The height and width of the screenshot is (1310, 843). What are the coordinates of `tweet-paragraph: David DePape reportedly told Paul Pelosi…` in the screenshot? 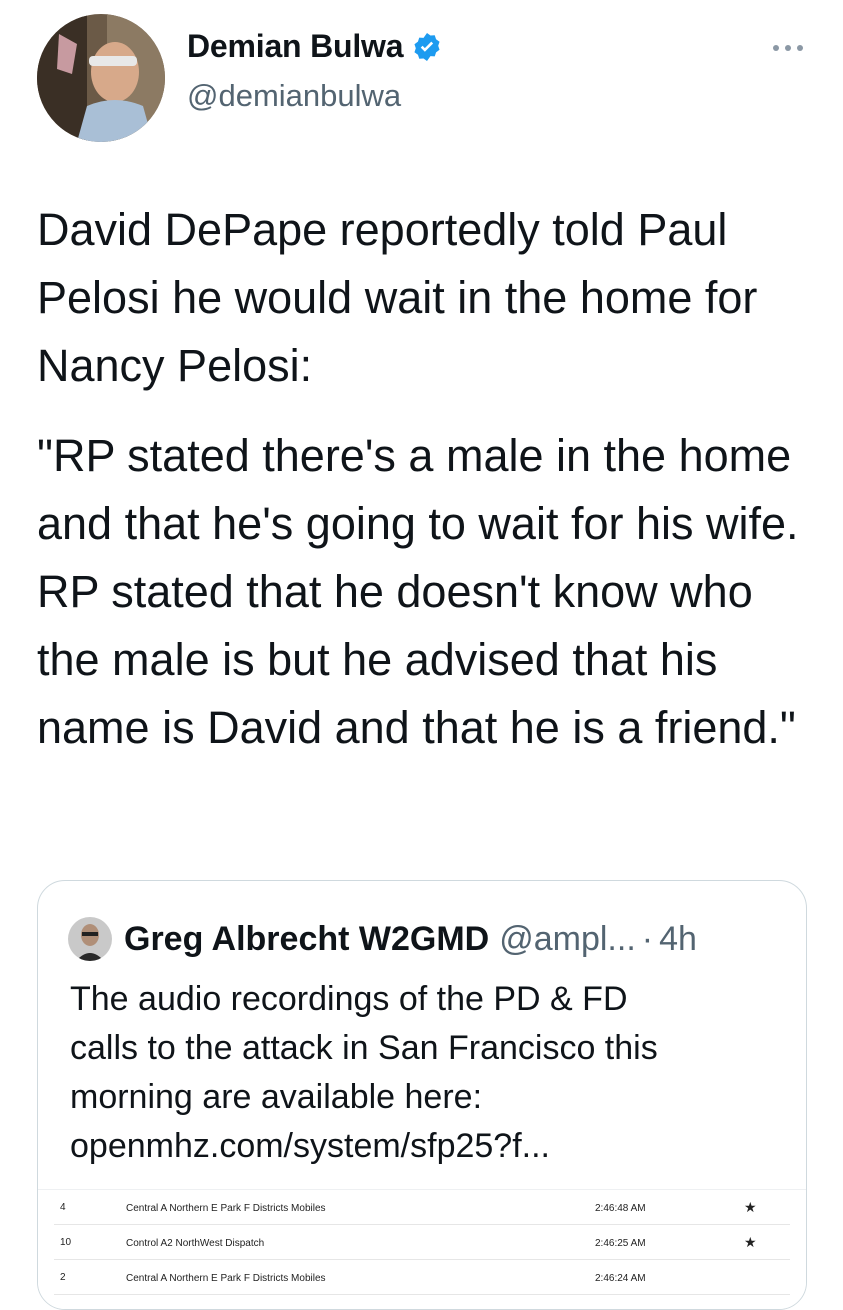 It's located at (397, 297).